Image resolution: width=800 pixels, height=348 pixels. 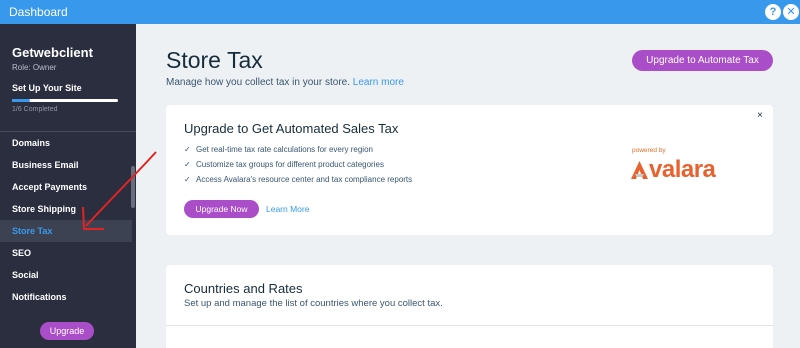 What do you see at coordinates (66, 275) in the screenshot?
I see `sidebar-item-social: Social` at bounding box center [66, 275].